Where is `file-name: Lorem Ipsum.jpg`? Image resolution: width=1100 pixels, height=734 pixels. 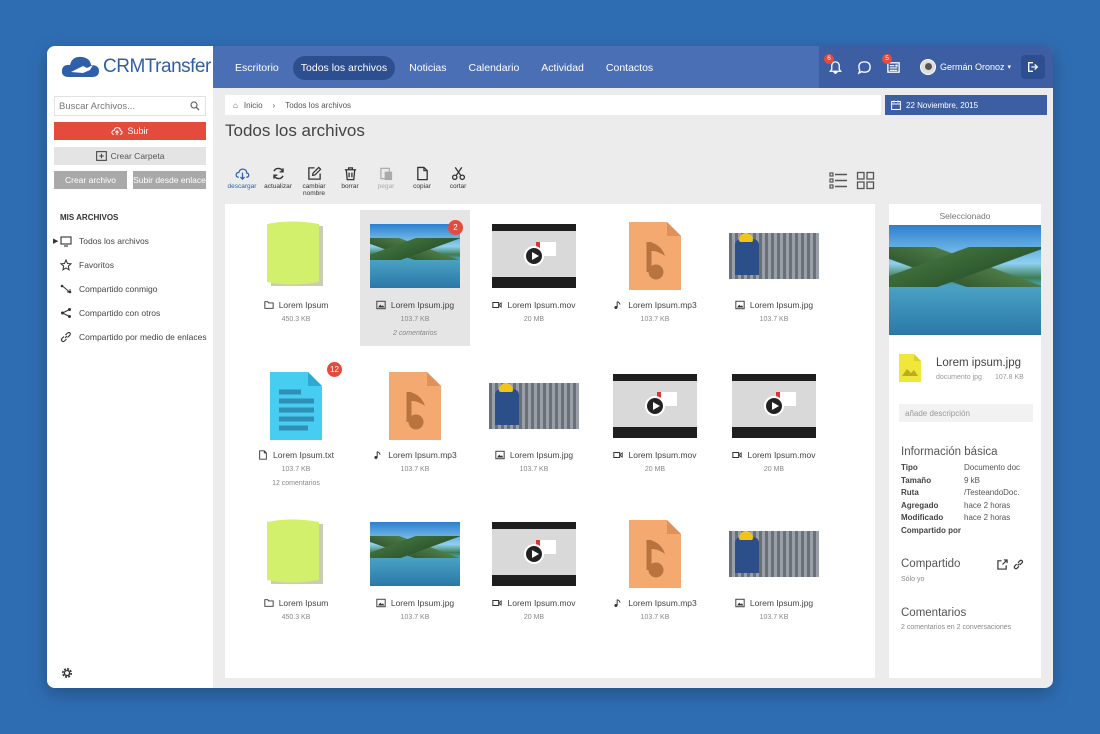
file-name: Lorem Ipsum.jpg is located at coordinates (534, 455).